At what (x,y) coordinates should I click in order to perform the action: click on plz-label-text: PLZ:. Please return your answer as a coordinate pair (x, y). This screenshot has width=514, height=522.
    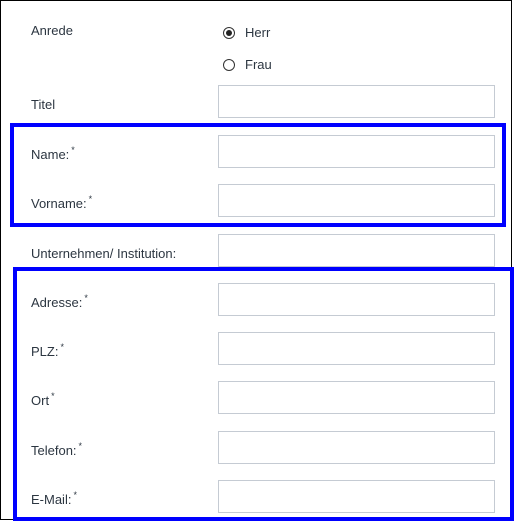
    Looking at the image, I should click on (45, 351).